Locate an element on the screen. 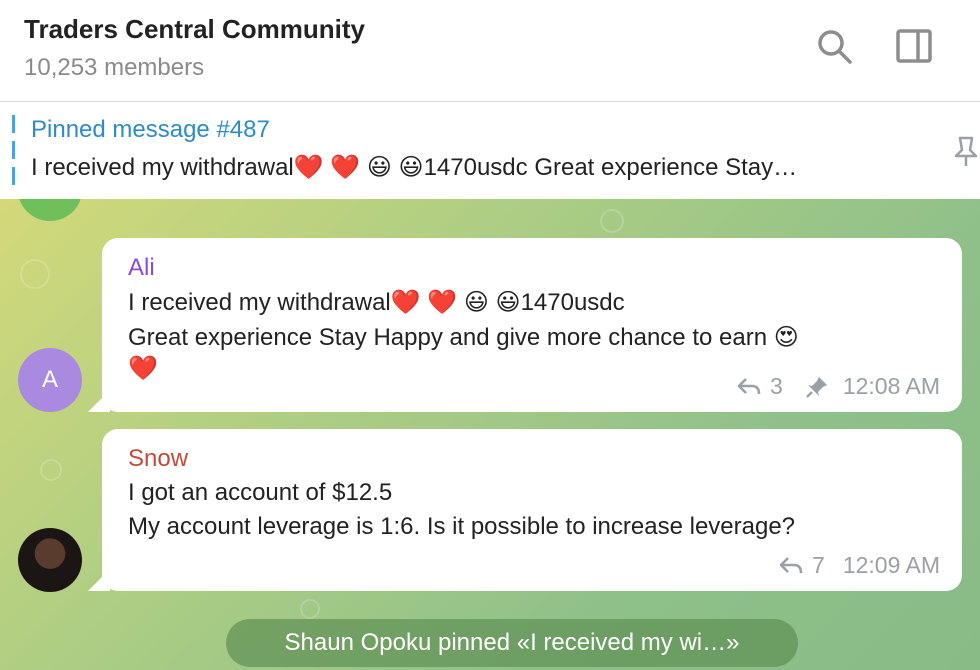 This screenshot has height=670, width=980. service-message: Shaun Opoku pinned «I received my wi…» is located at coordinates (512, 643).